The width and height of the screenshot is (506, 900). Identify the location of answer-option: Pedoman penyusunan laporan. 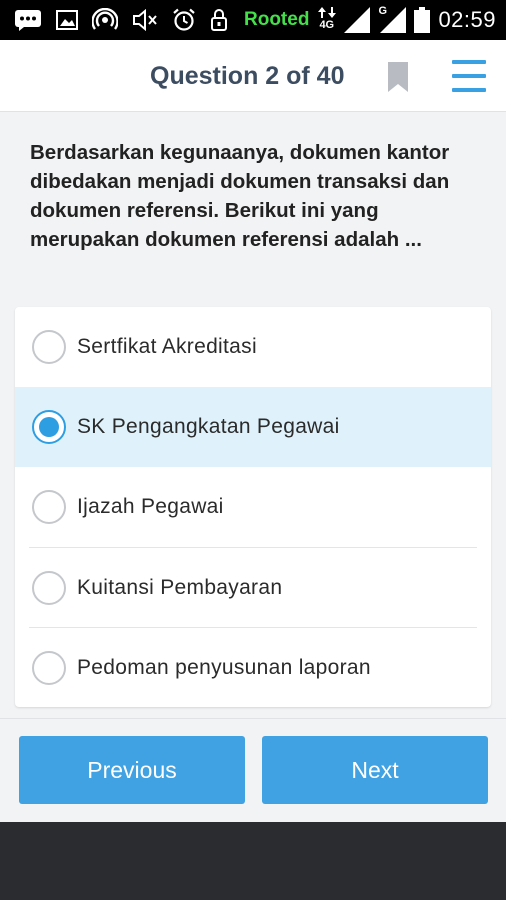
(253, 667).